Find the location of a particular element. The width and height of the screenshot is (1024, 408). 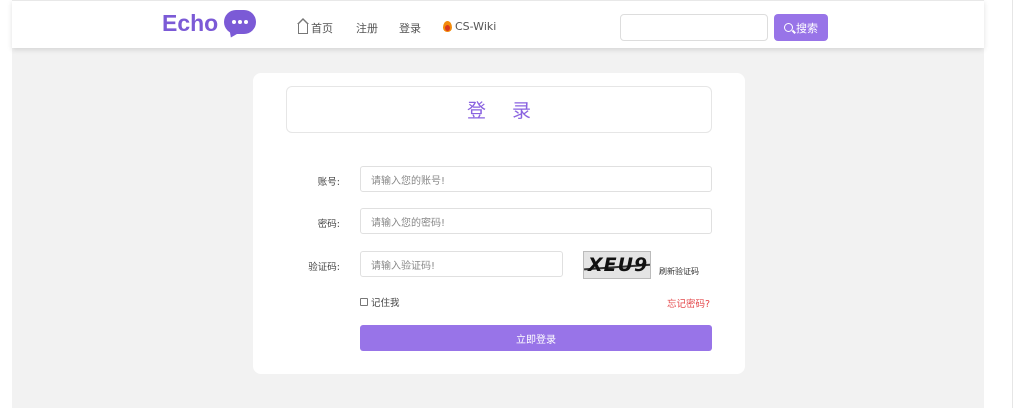

nav-wiki-label: CS-Wiki is located at coordinates (476, 26).